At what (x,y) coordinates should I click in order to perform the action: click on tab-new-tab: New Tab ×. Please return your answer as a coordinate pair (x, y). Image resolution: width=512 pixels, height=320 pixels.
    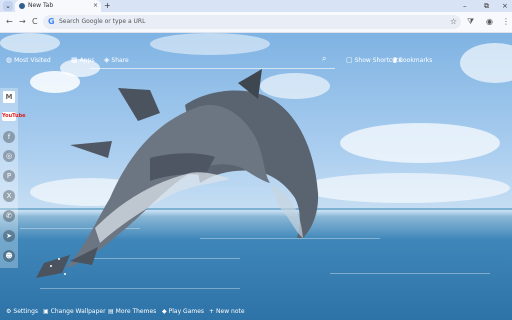
    Looking at the image, I should click on (58, 6).